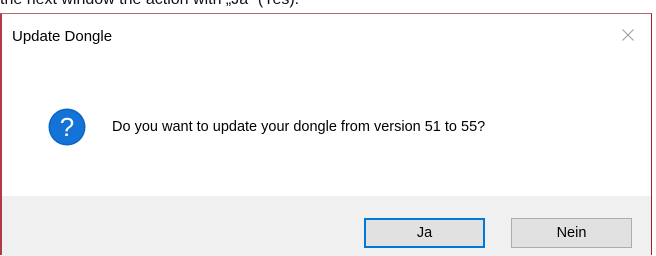 Image resolution: width=656 pixels, height=256 pixels. What do you see at coordinates (62, 36) in the screenshot?
I see `dialog-title: Update Dongle` at bounding box center [62, 36].